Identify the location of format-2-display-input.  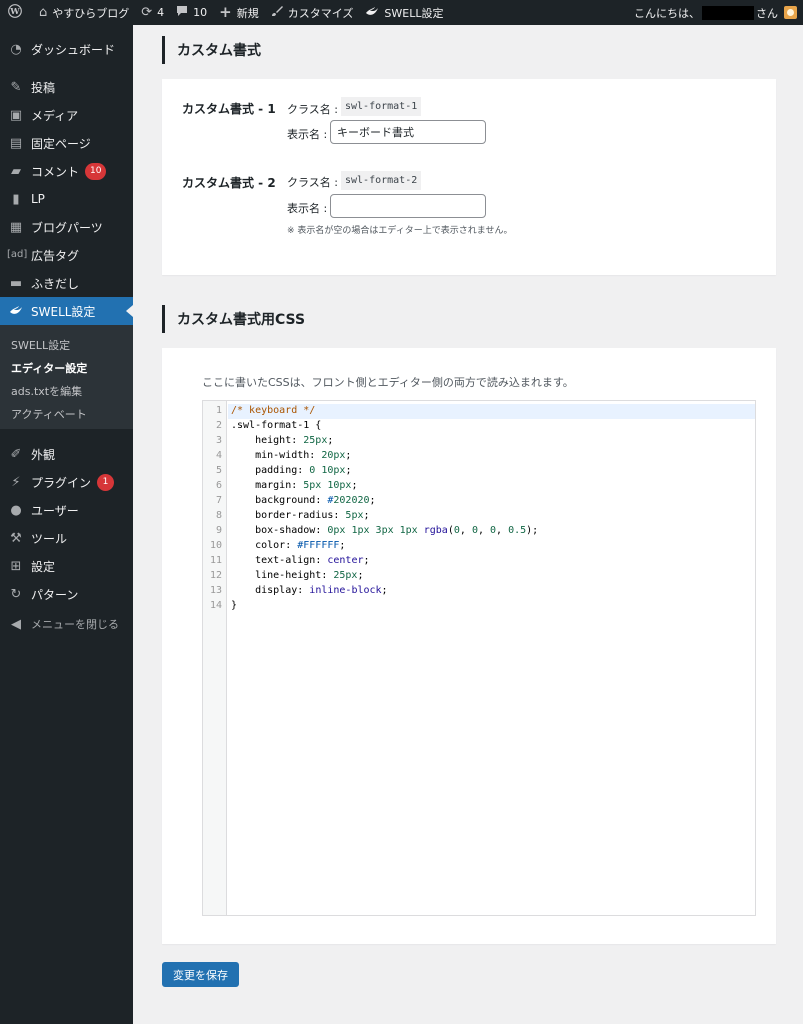
(408, 206).